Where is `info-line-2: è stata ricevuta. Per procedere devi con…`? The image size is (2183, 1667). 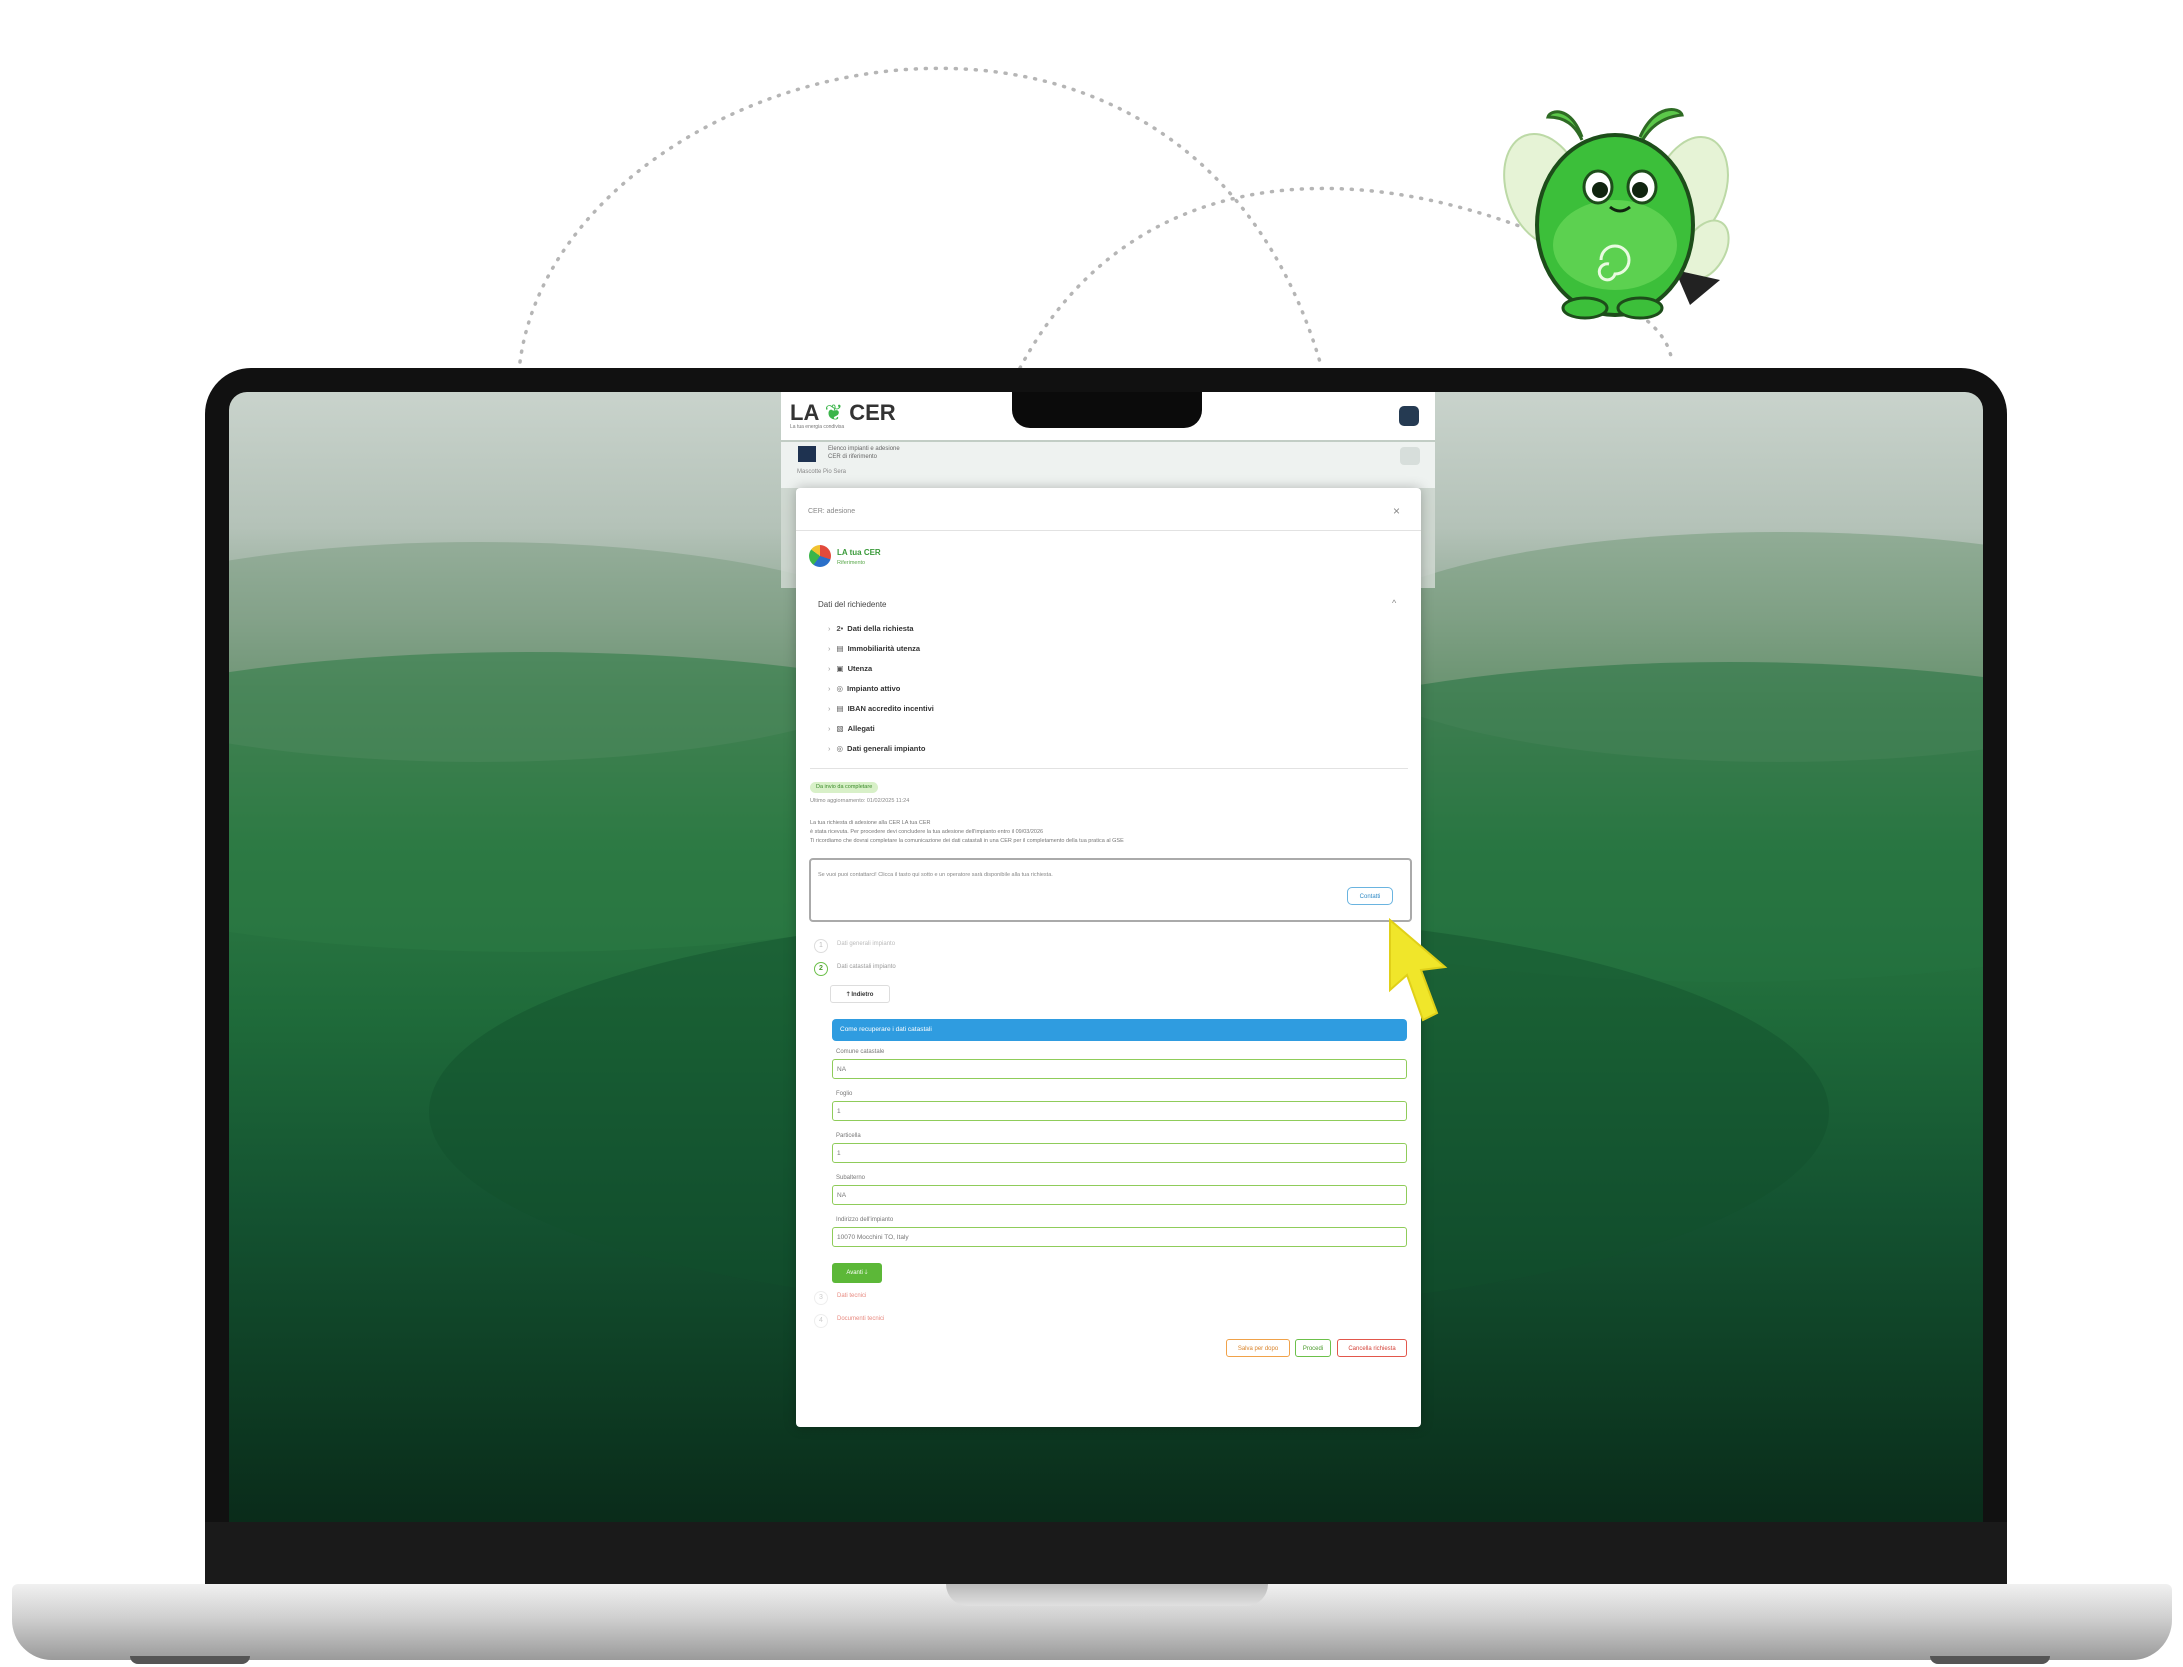
info-line-2: è stata ricevuta. Per procedere devi con… is located at coordinates (927, 832).